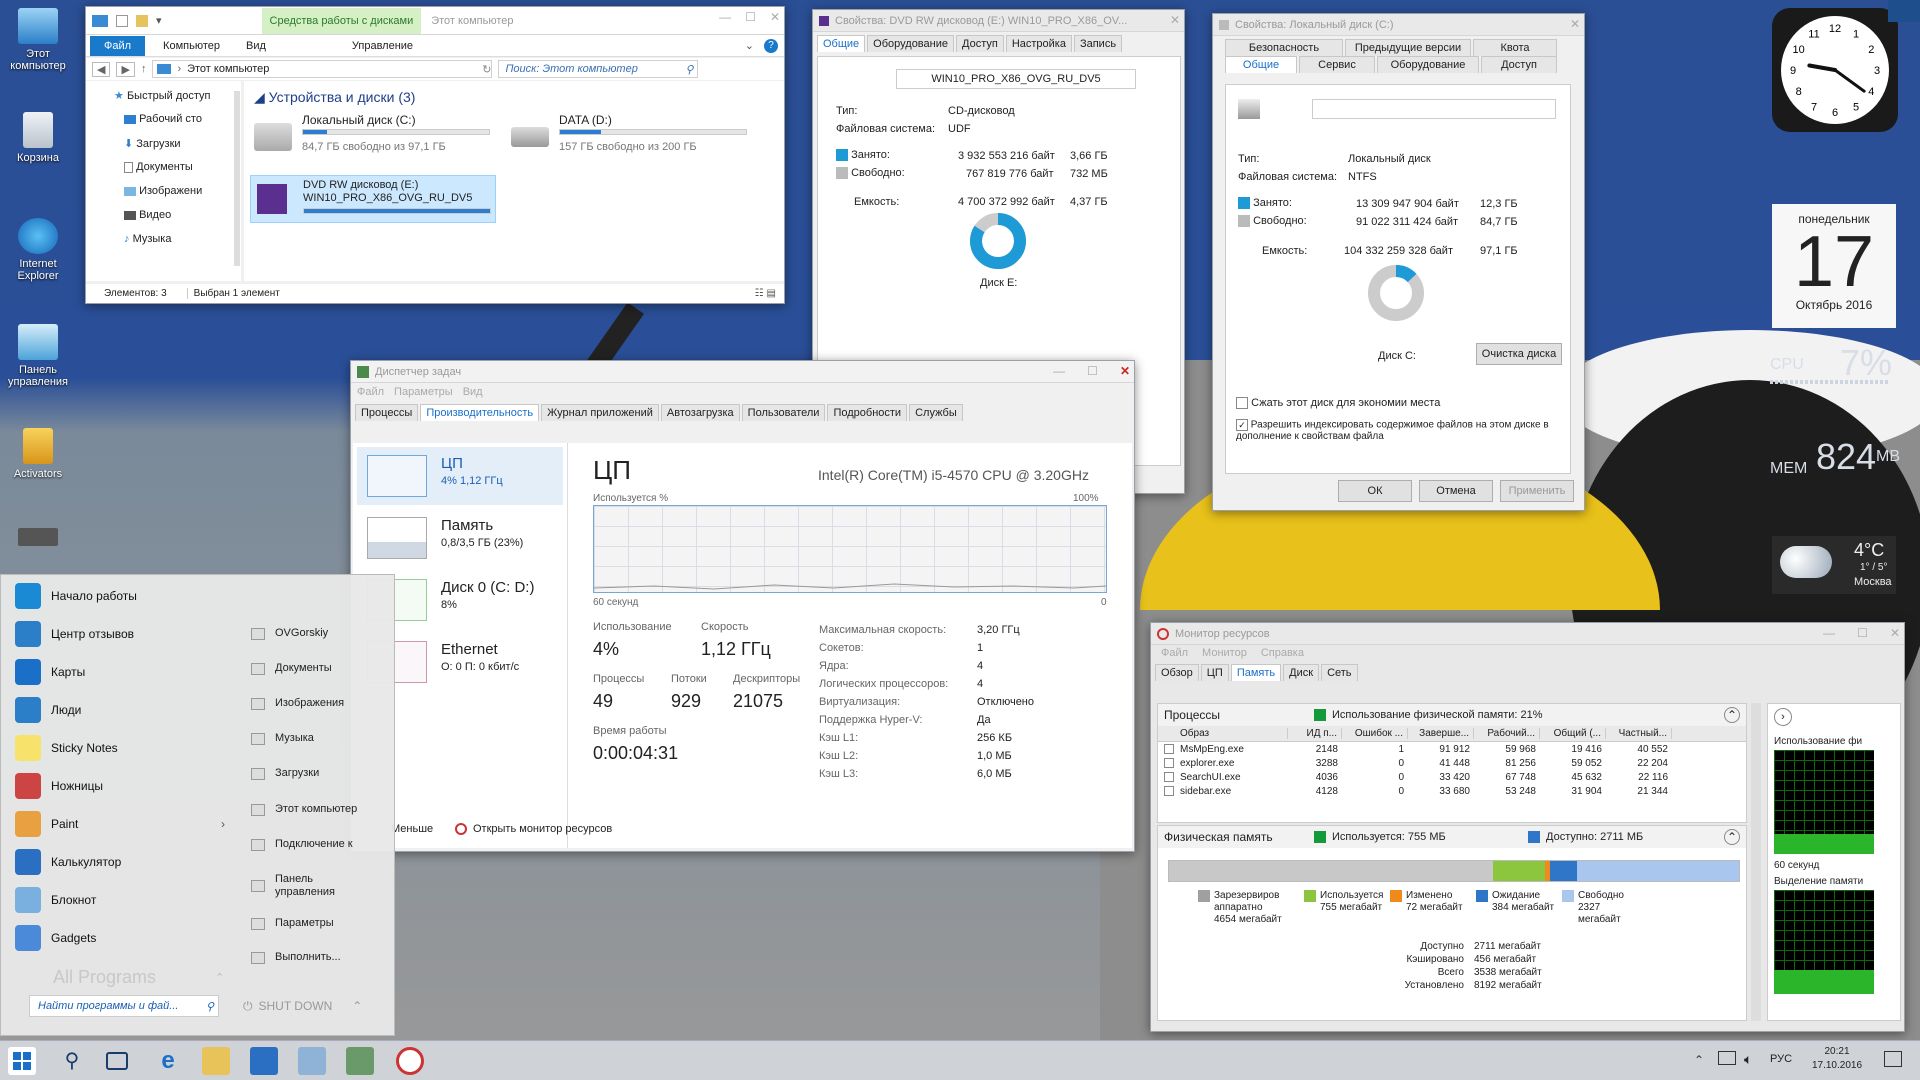 The image size is (1920, 1080). Describe the element at coordinates (460, 538) in the screenshot. I see `side-item-memory: Память 0,8/3,5 ГБ (23%)` at that location.